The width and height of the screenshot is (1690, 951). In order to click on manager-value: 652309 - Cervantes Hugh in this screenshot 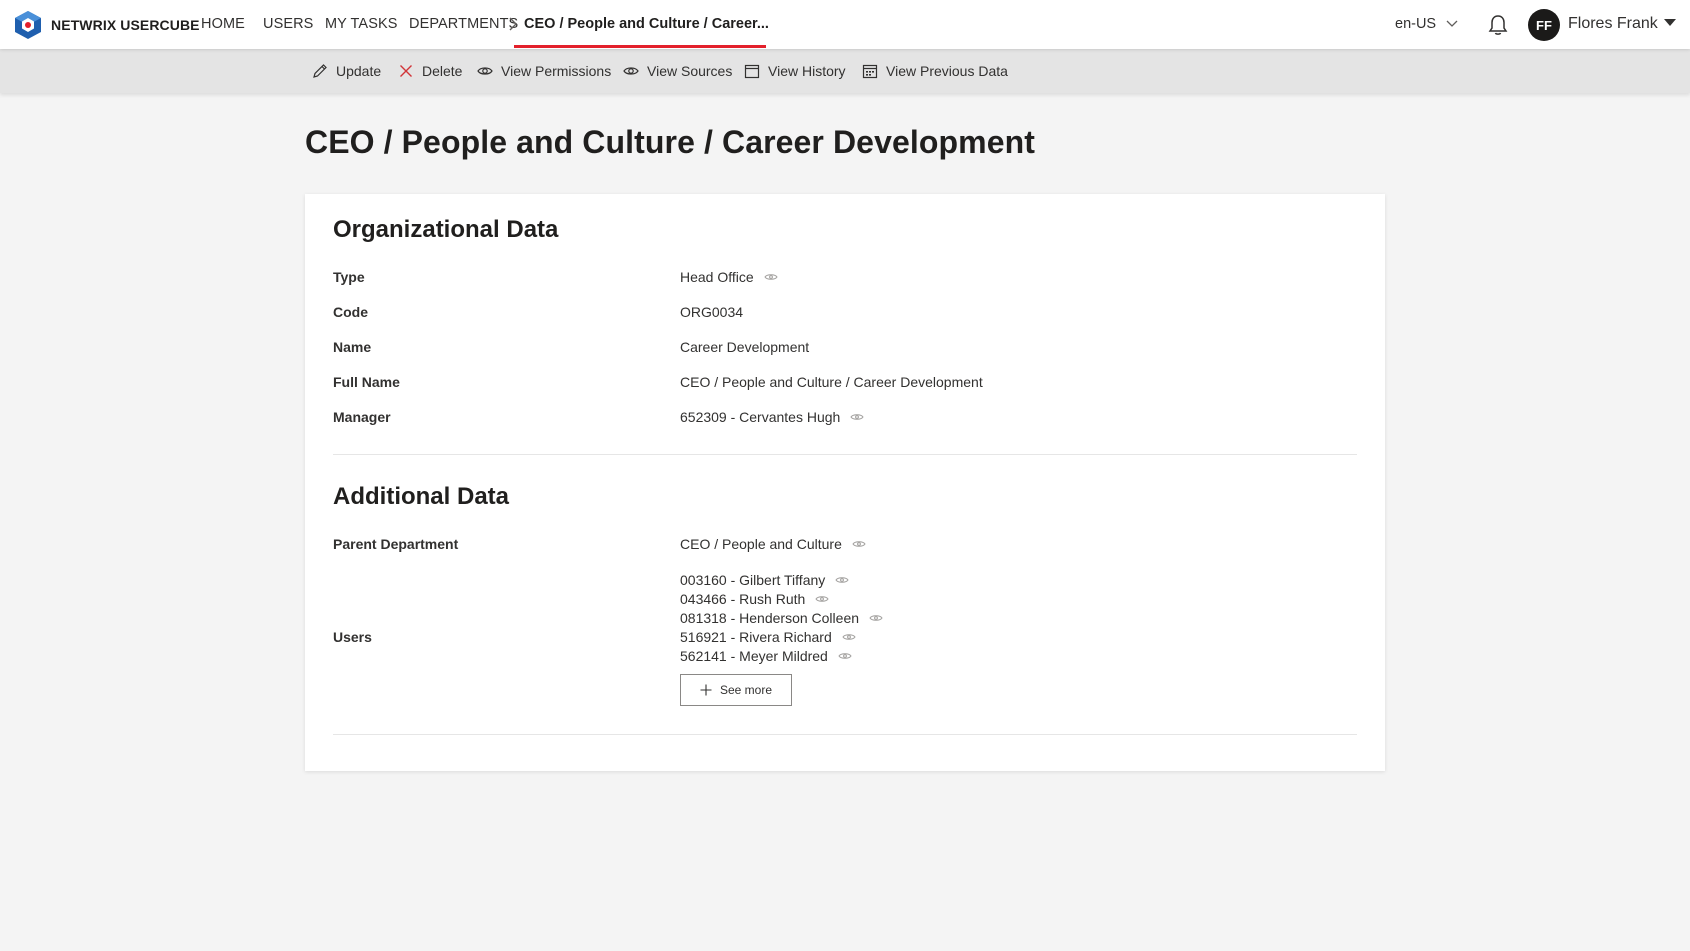, I will do `click(772, 417)`.